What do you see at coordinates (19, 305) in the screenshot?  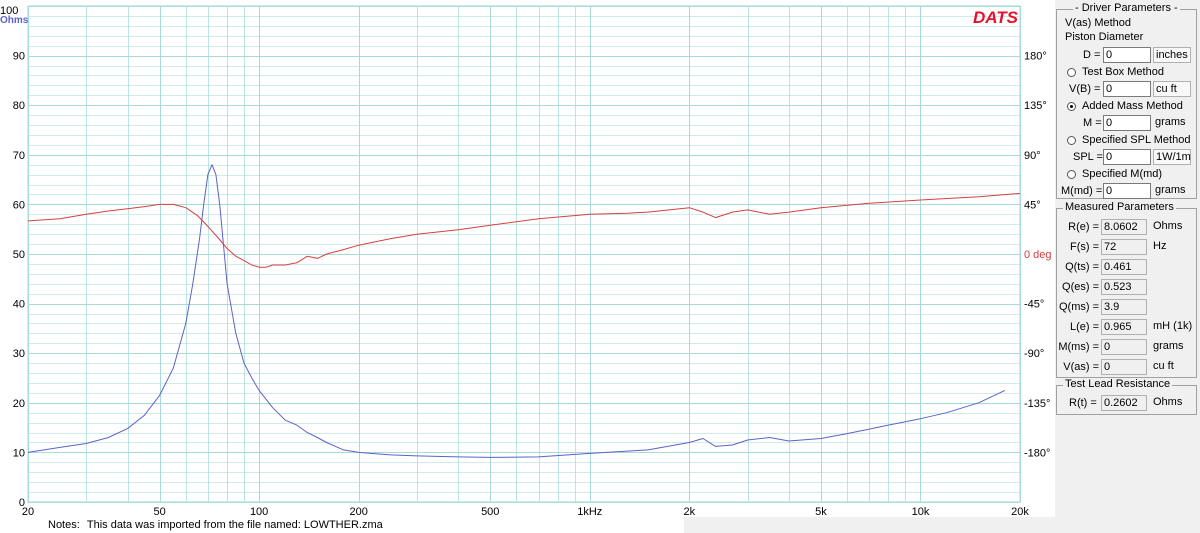 I see `y-left-tick-label: 40` at bounding box center [19, 305].